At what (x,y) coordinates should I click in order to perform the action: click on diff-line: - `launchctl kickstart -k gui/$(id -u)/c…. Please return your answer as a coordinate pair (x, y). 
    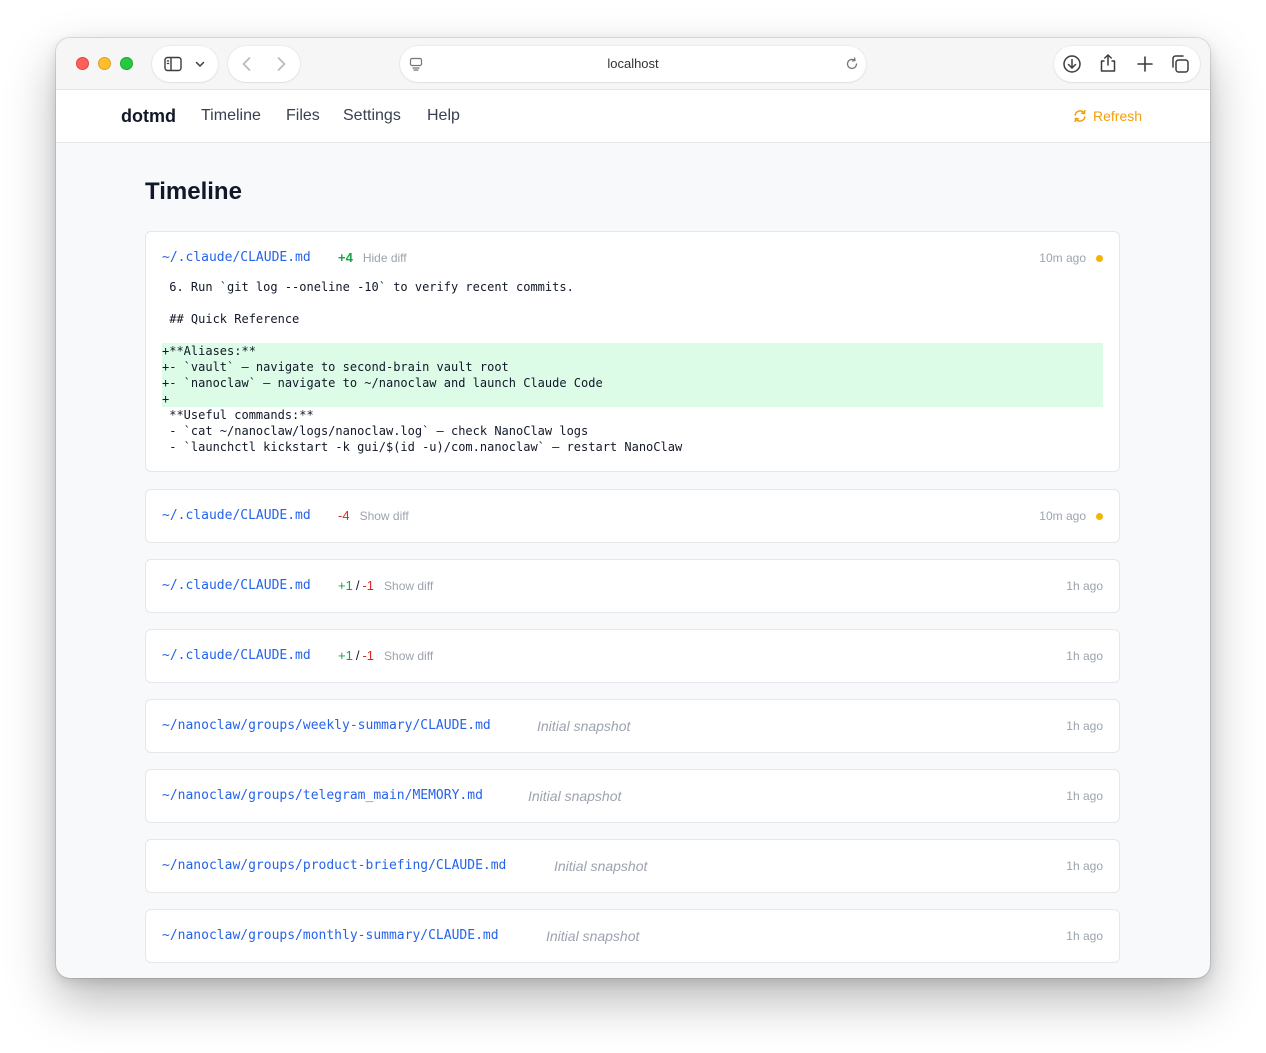
    Looking at the image, I should click on (422, 447).